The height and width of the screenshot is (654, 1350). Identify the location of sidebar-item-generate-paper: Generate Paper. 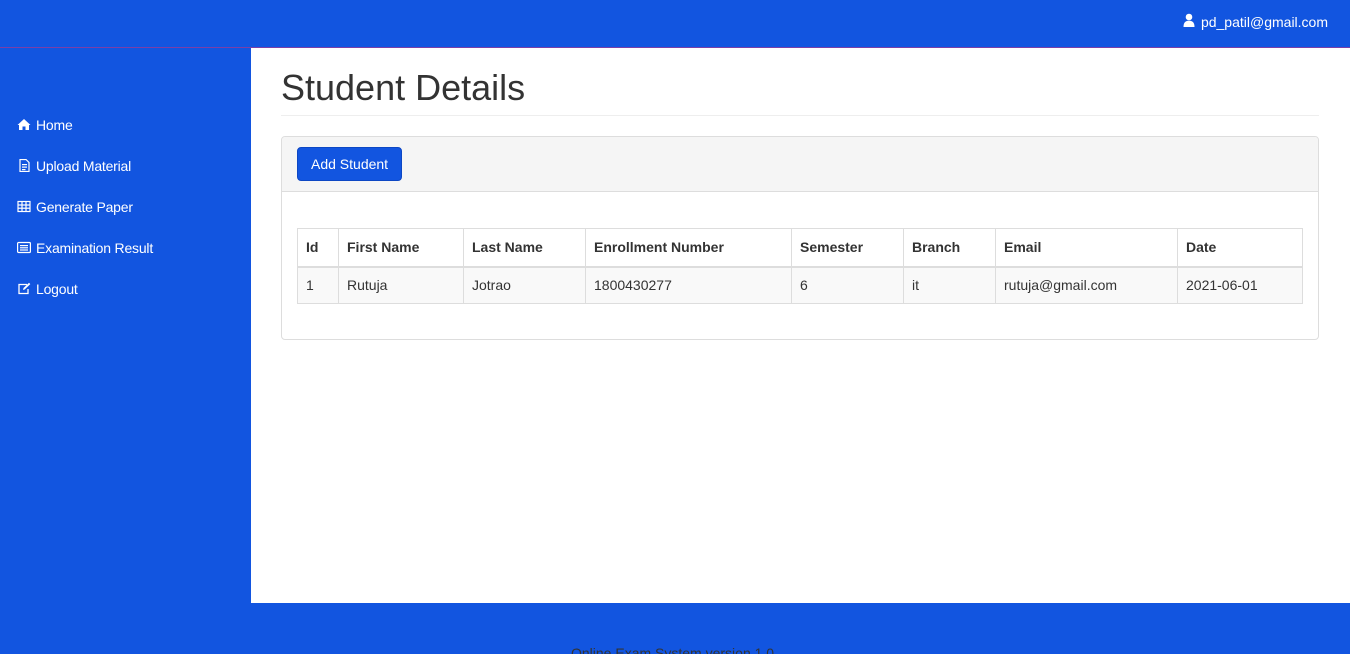
(125, 206).